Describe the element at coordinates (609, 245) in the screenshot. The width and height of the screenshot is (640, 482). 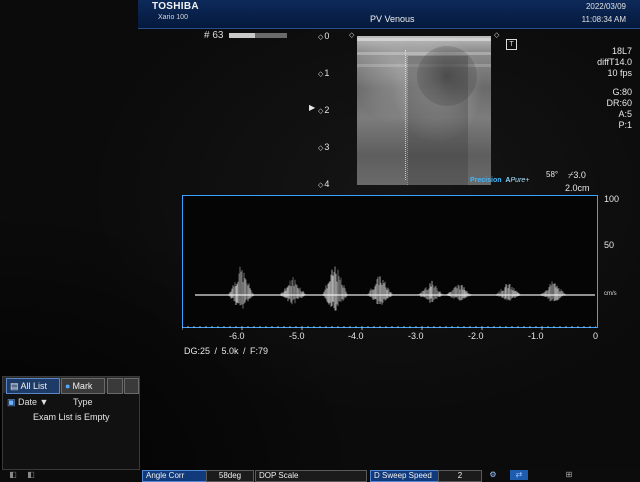
I see `y-tick-50: 50` at that location.